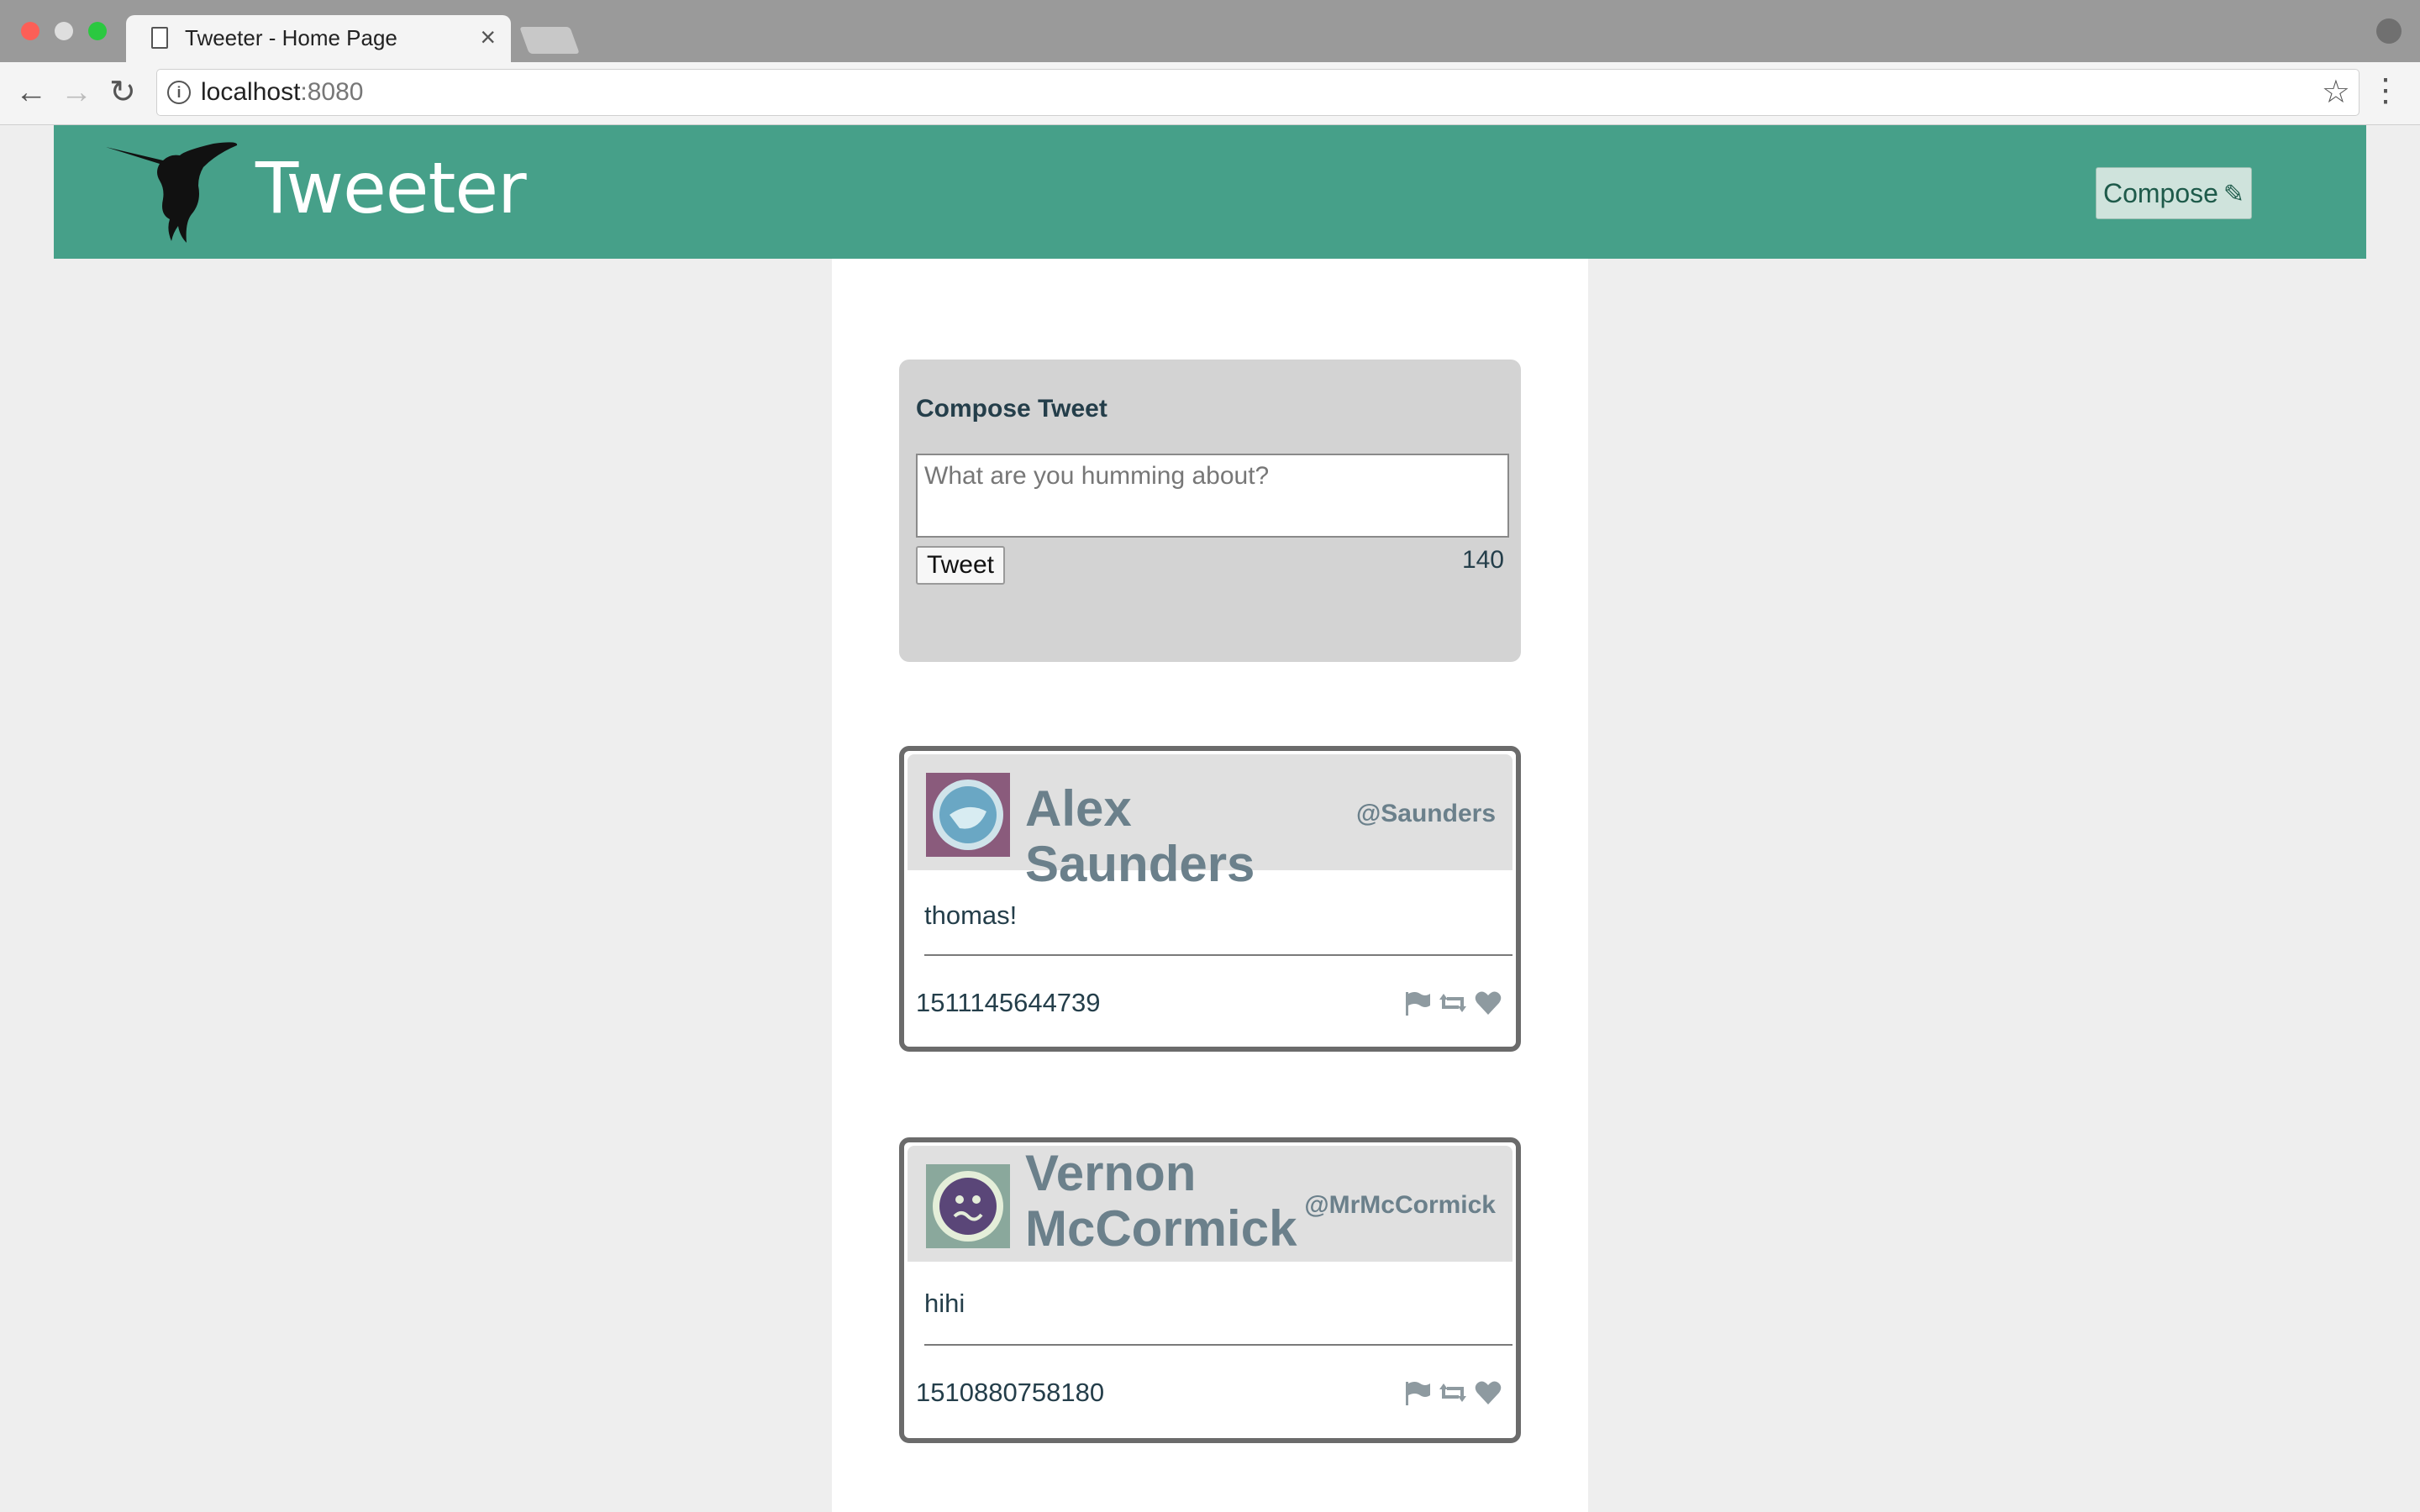  Describe the element at coordinates (2336, 92) in the screenshot. I see `star-icon: ☆` at that location.